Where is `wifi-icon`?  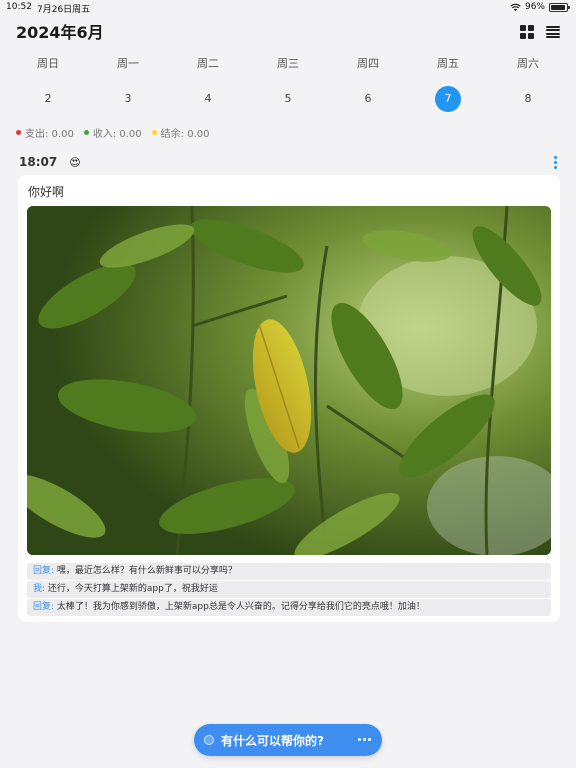 wifi-icon is located at coordinates (515, 7).